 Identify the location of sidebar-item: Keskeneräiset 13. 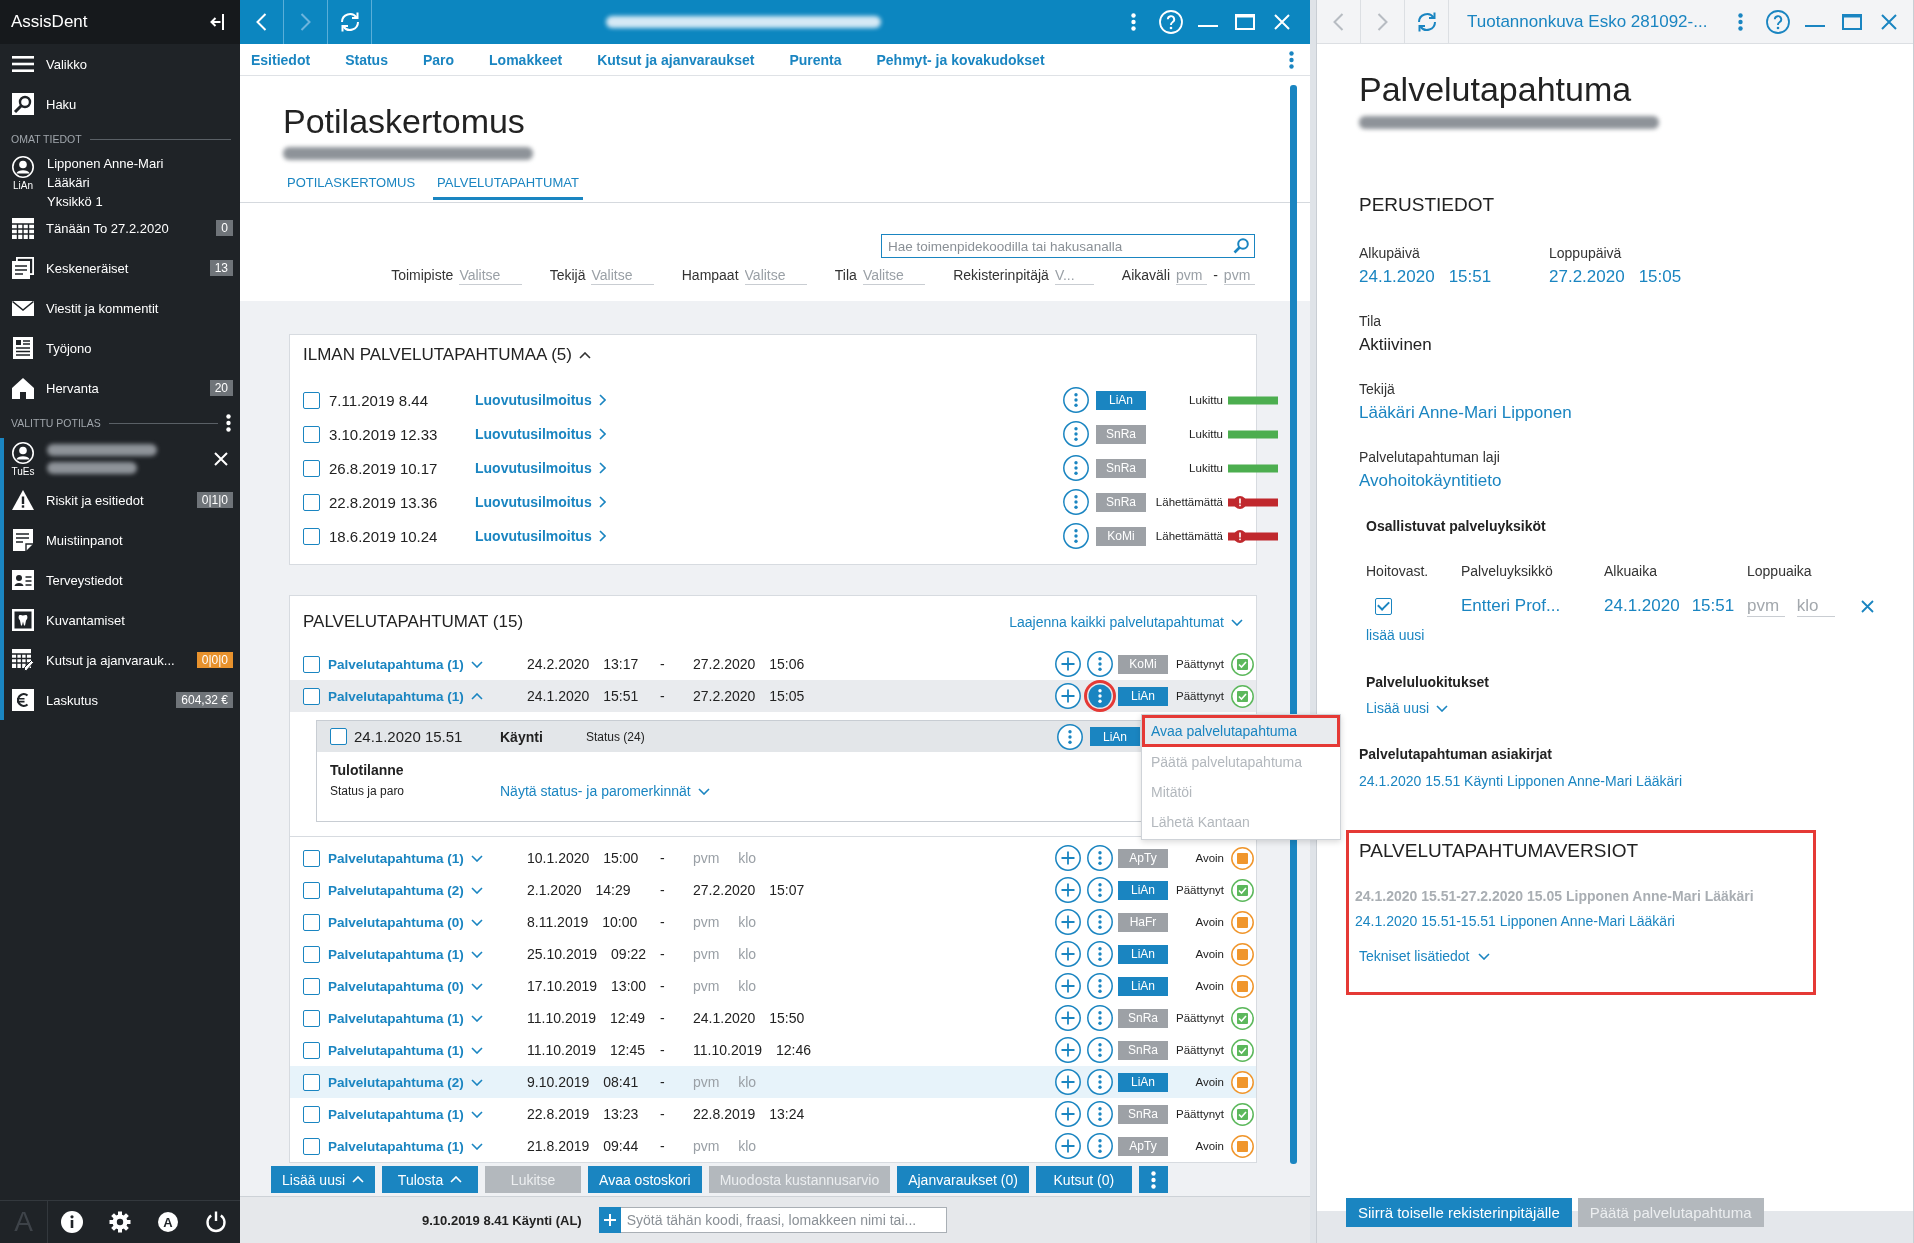
(120, 268).